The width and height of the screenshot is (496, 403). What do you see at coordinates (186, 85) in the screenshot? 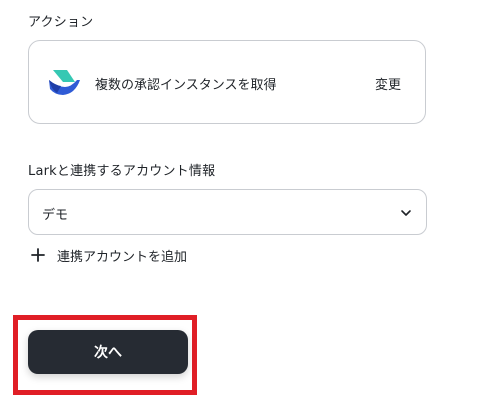
I see `action-name: 複数の承認インスタンスを取得` at bounding box center [186, 85].